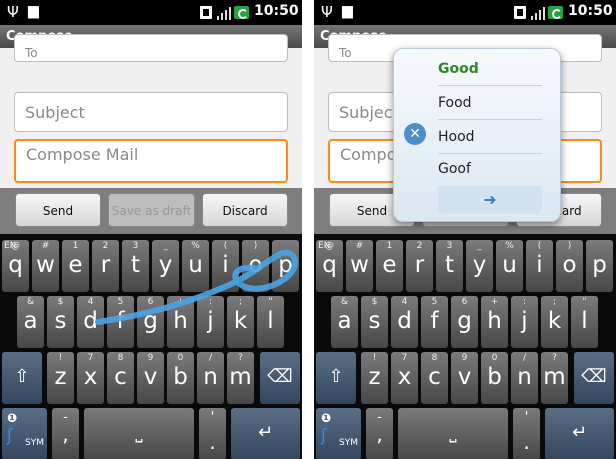 The width and height of the screenshot is (616, 459). I want to click on suggestion-selected: Good, so click(490, 69).